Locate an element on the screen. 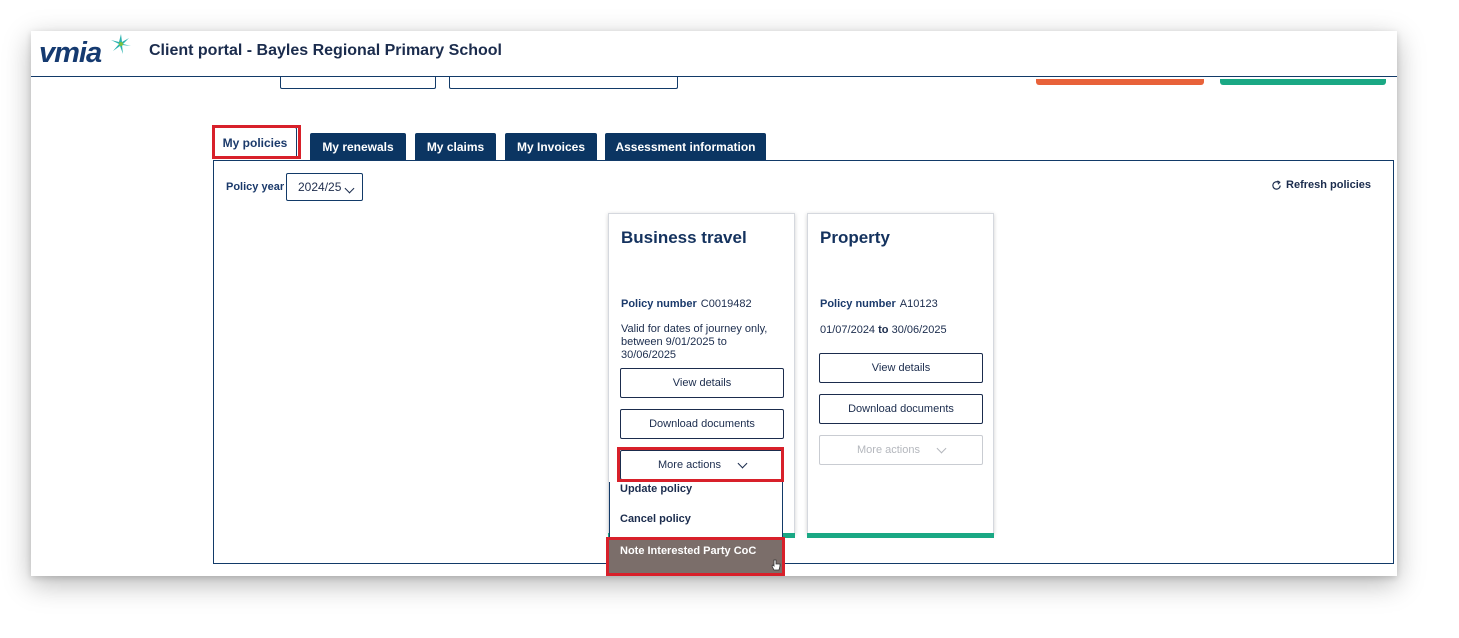 The width and height of the screenshot is (1459, 638). policy-number: Policy number A10123 is located at coordinates (879, 303).